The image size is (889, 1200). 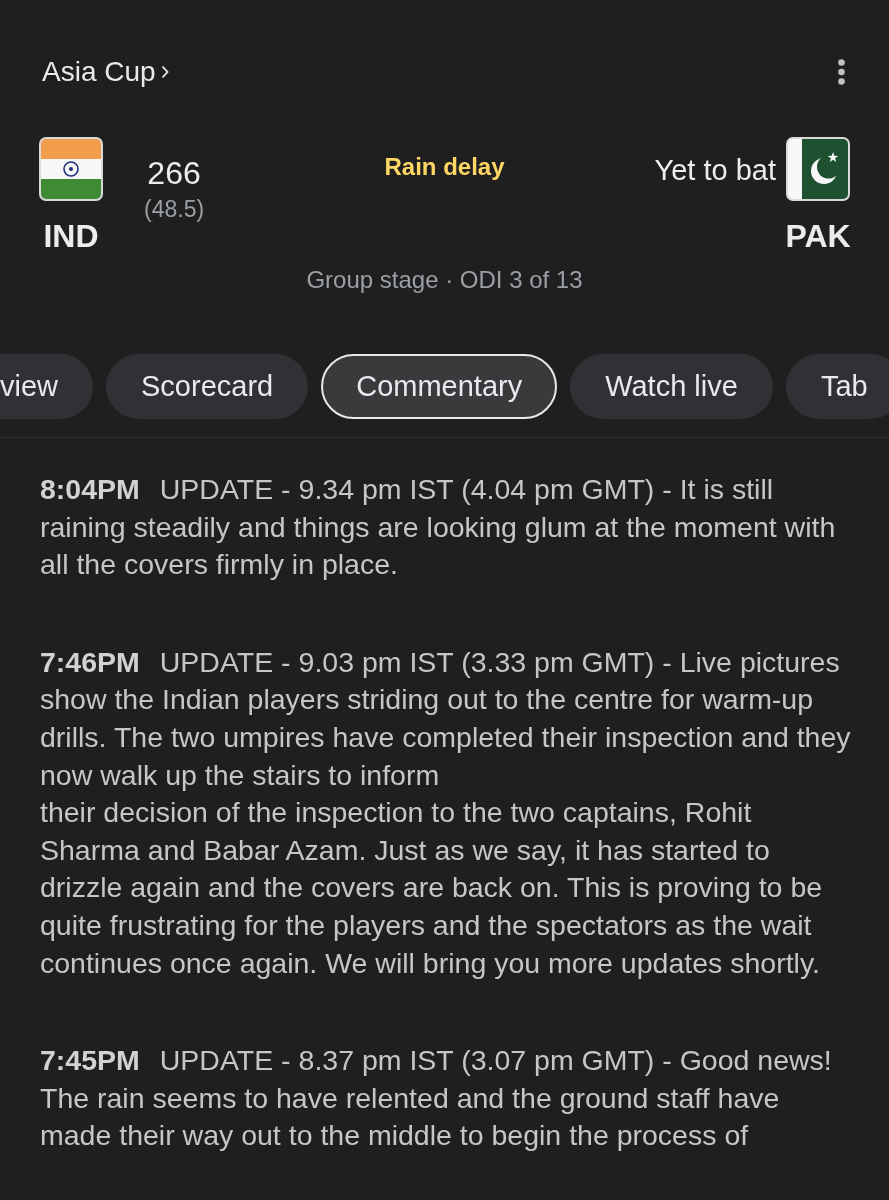 What do you see at coordinates (174, 173) in the screenshot?
I see `team-score: 266` at bounding box center [174, 173].